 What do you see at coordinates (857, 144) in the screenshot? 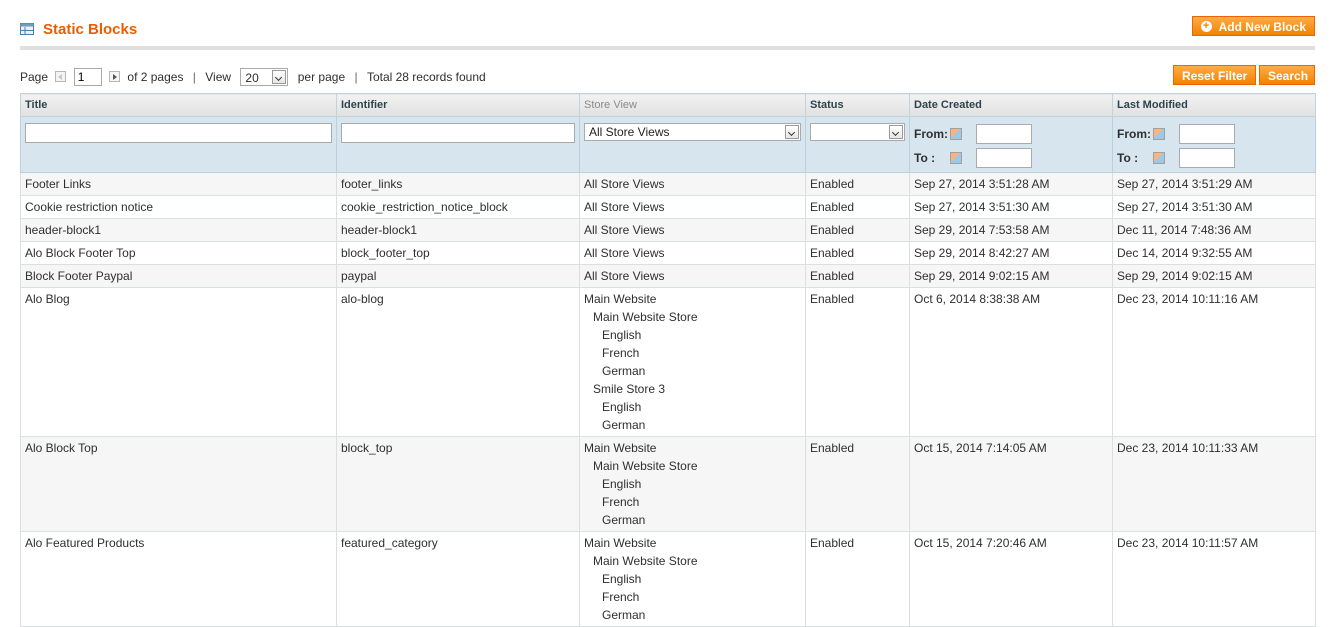
I see `filter-cell-status` at bounding box center [857, 144].